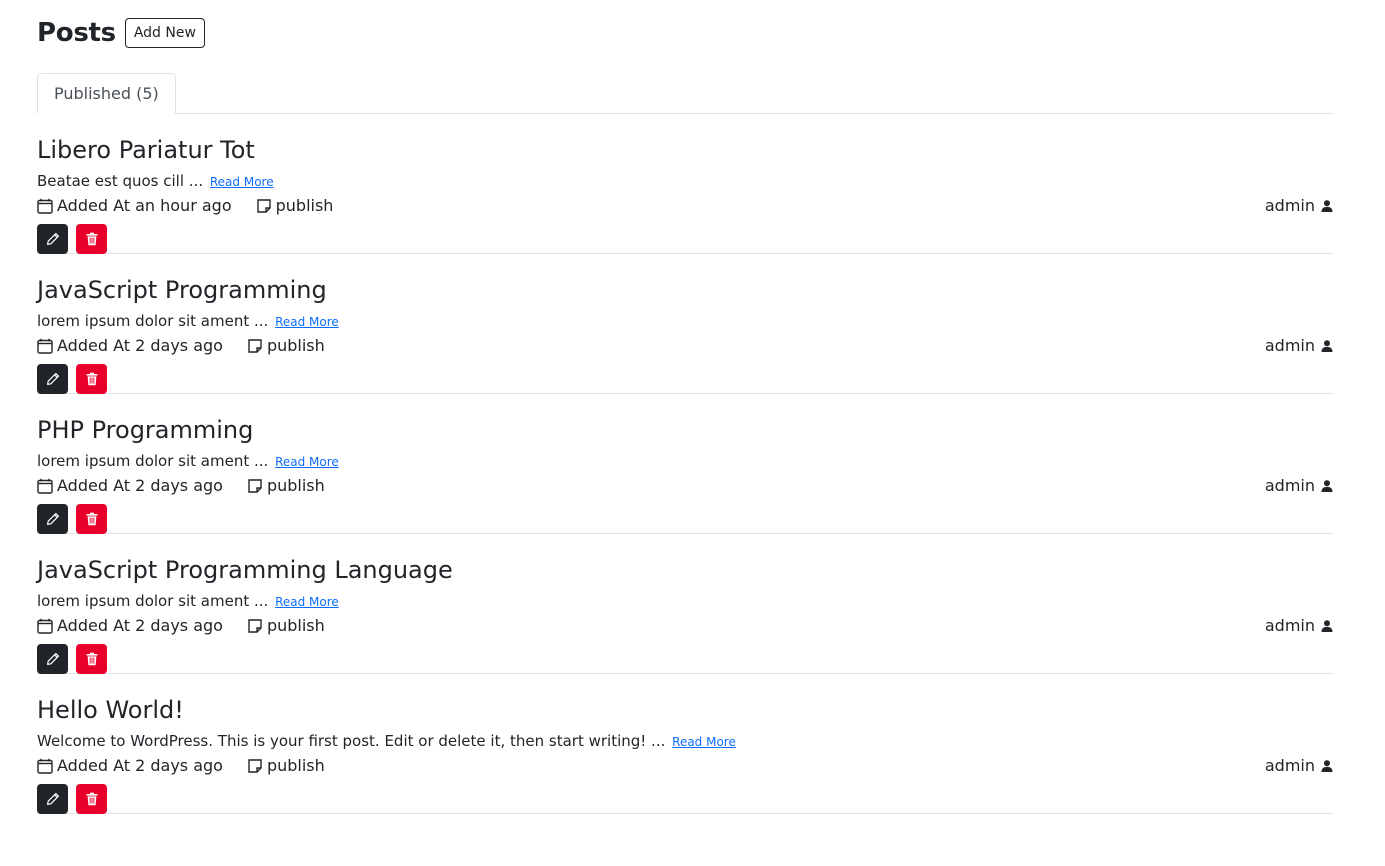 The width and height of the screenshot is (1385, 866). Describe the element at coordinates (685, 93) in the screenshot. I see `status-tabs: Published (5)` at that location.